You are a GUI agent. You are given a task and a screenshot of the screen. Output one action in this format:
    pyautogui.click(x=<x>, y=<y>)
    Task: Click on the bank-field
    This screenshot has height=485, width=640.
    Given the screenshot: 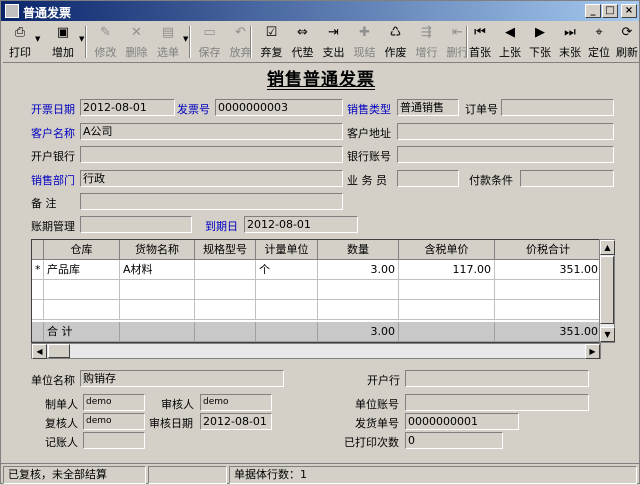 What is the action you would take?
    pyautogui.click(x=211, y=154)
    